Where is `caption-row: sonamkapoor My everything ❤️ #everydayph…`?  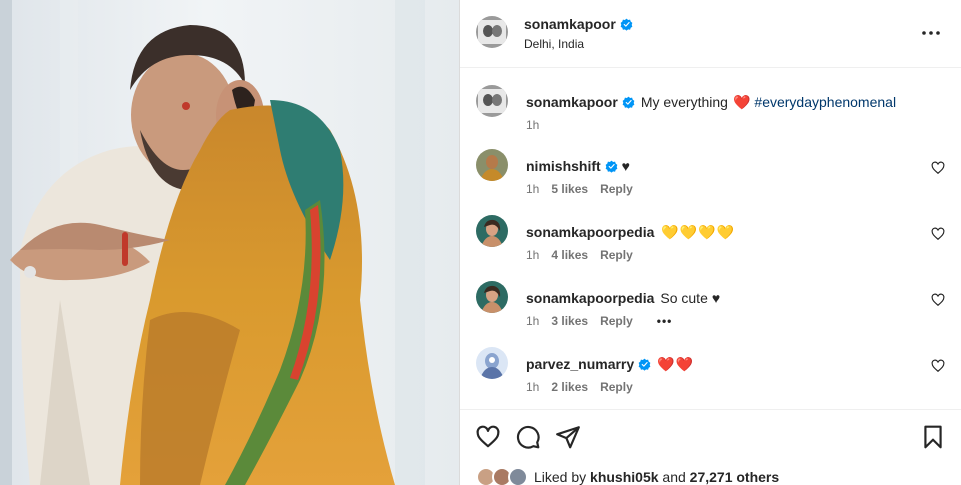 caption-row: sonamkapoor My everything ❤️ #everydayph… is located at coordinates (710, 113).